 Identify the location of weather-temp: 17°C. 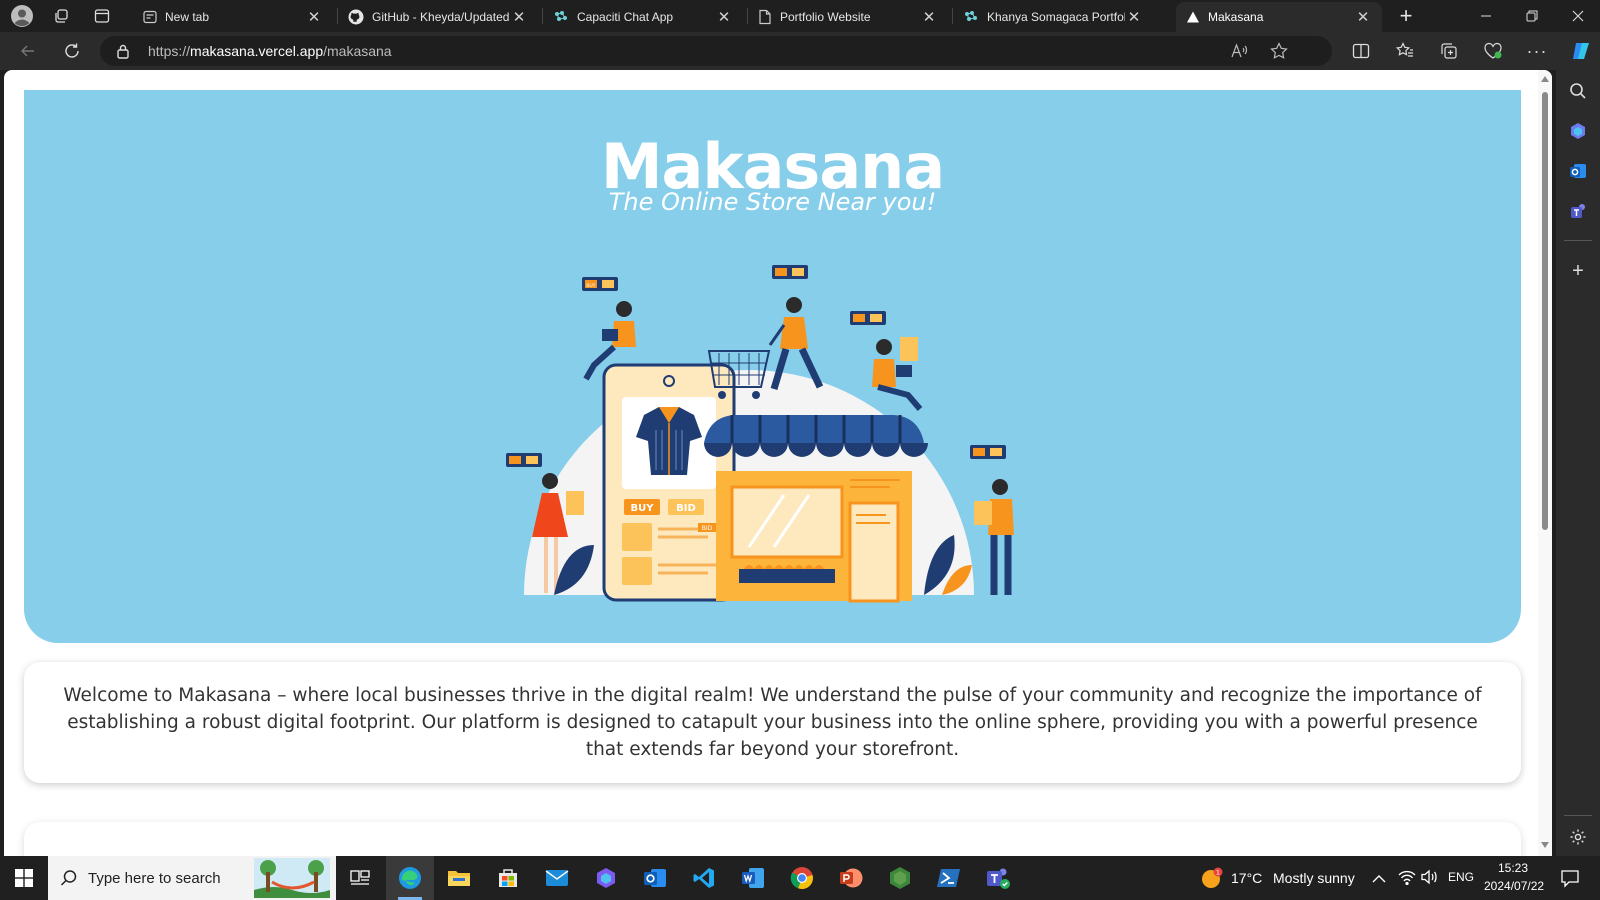
(1246, 878).